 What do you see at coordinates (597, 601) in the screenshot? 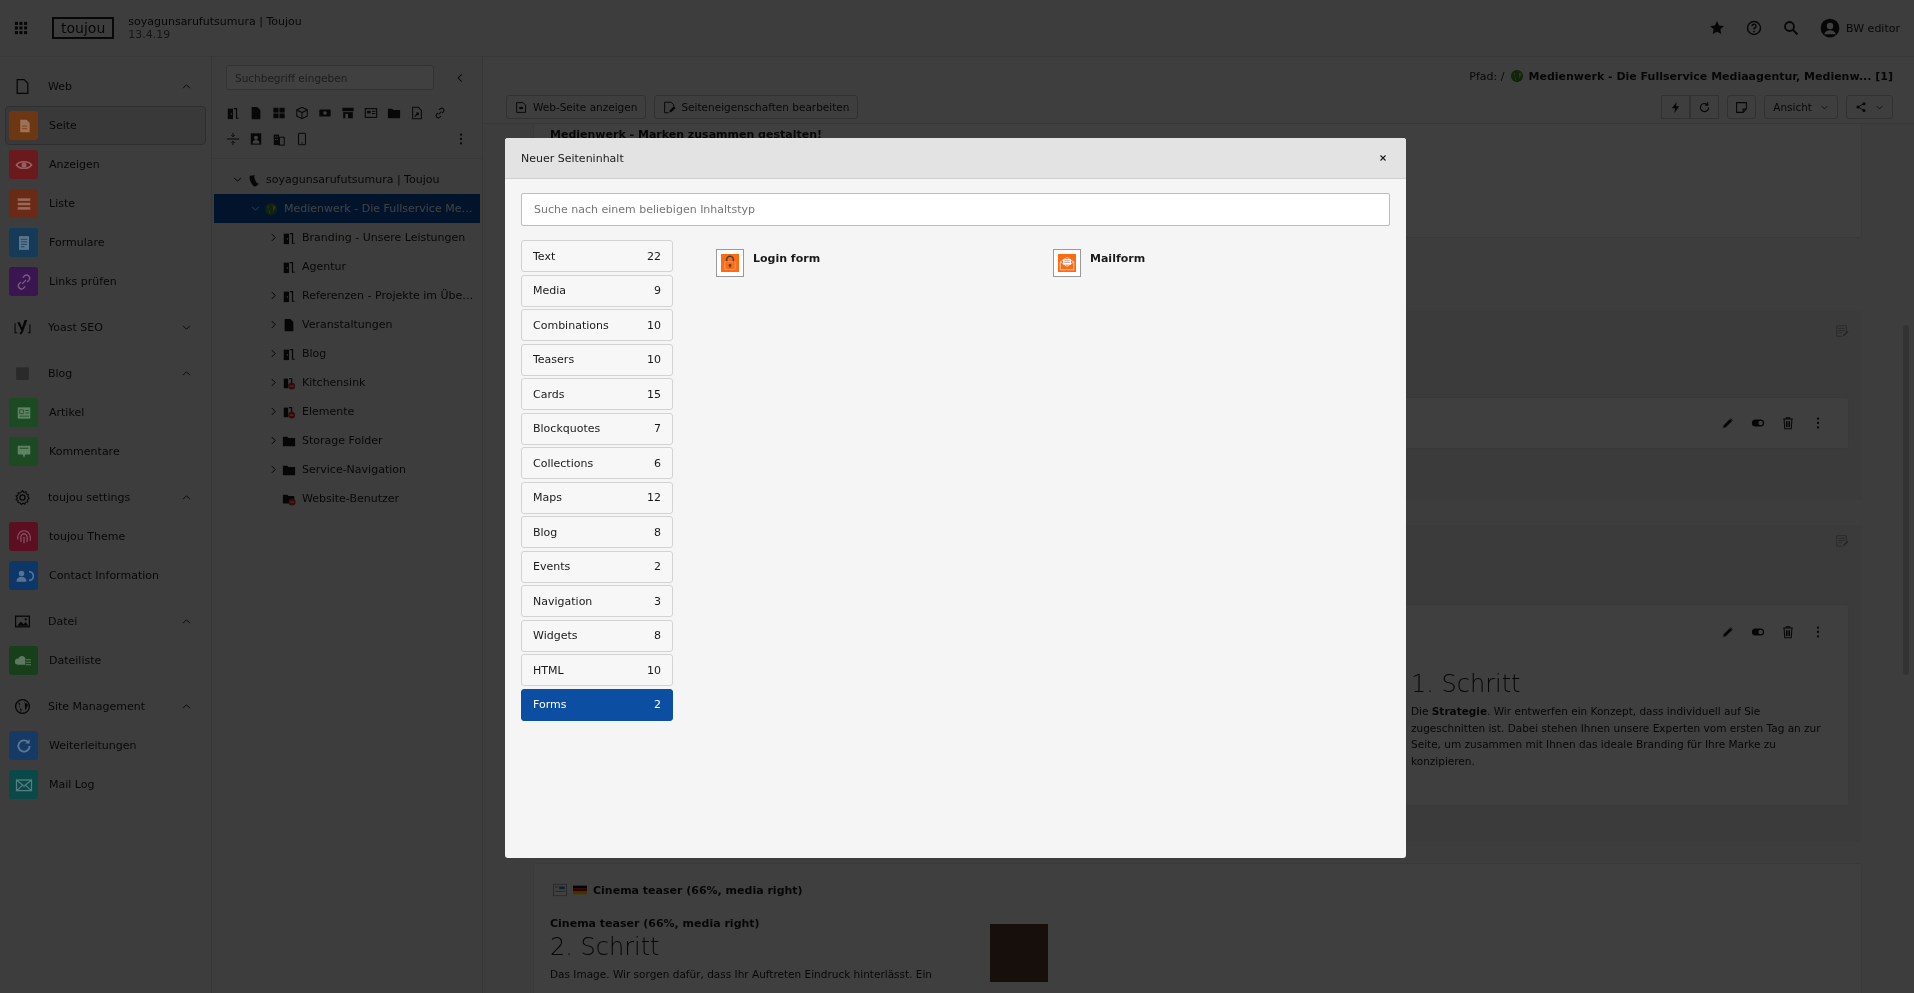
I see `category-tab: Navigation 3` at bounding box center [597, 601].